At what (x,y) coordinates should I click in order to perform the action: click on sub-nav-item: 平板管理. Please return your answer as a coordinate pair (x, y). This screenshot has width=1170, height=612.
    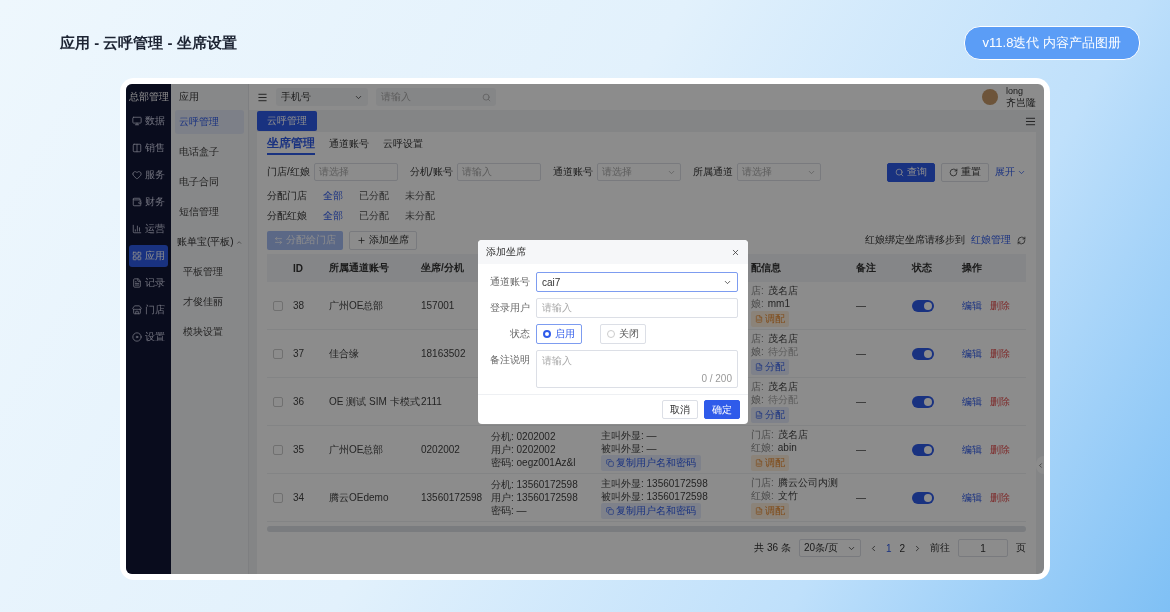
    Looking at the image, I should click on (209, 272).